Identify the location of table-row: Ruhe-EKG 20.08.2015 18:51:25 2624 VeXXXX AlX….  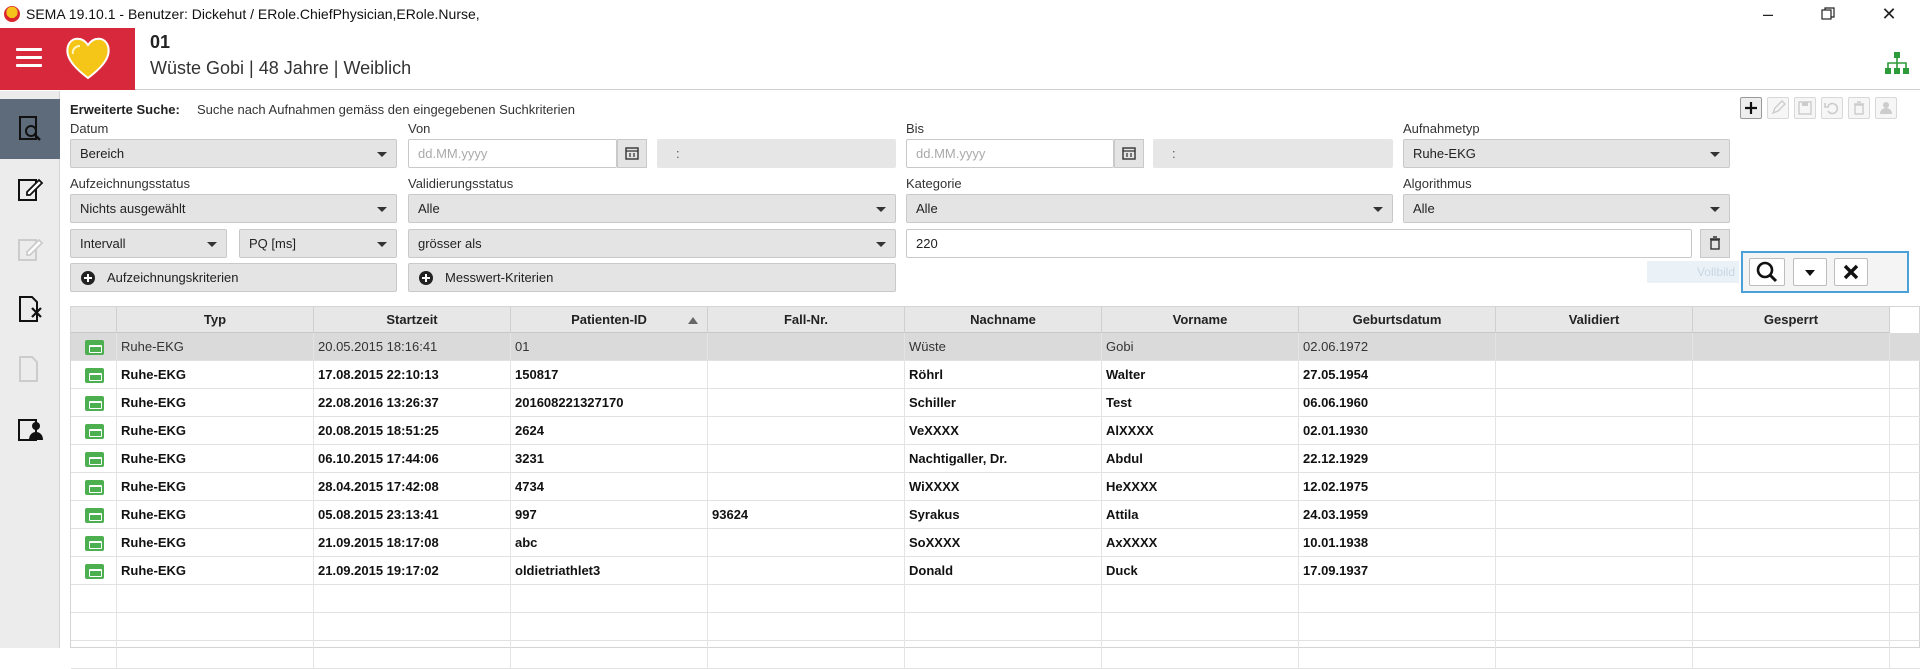
(995, 431).